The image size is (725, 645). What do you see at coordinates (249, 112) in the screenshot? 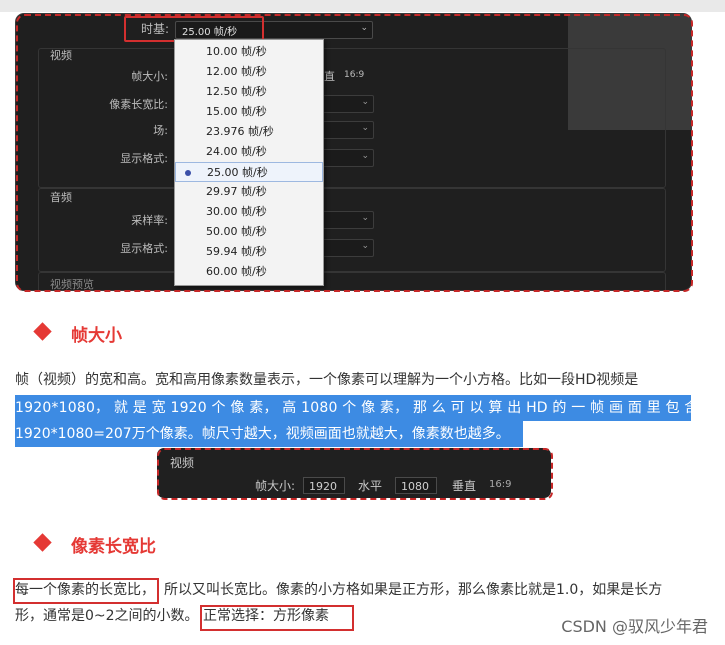
I see `dropdown-option: 15.00 帧/秒` at bounding box center [249, 112].